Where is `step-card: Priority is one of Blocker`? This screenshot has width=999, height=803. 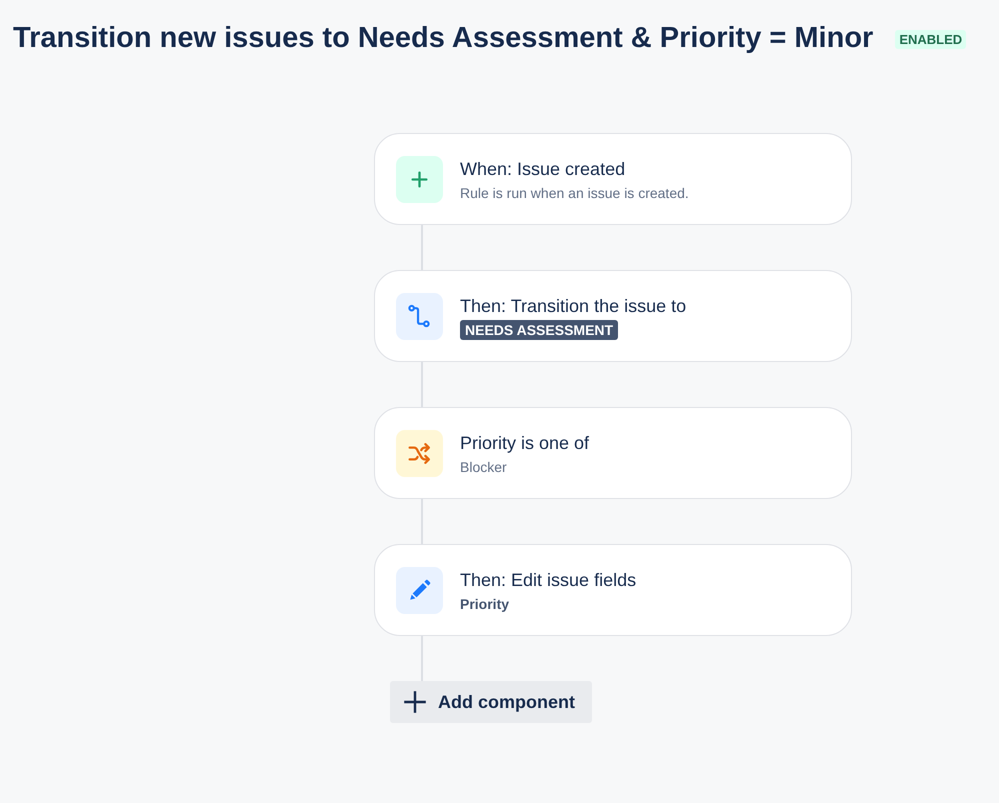 step-card: Priority is one of Blocker is located at coordinates (613, 453).